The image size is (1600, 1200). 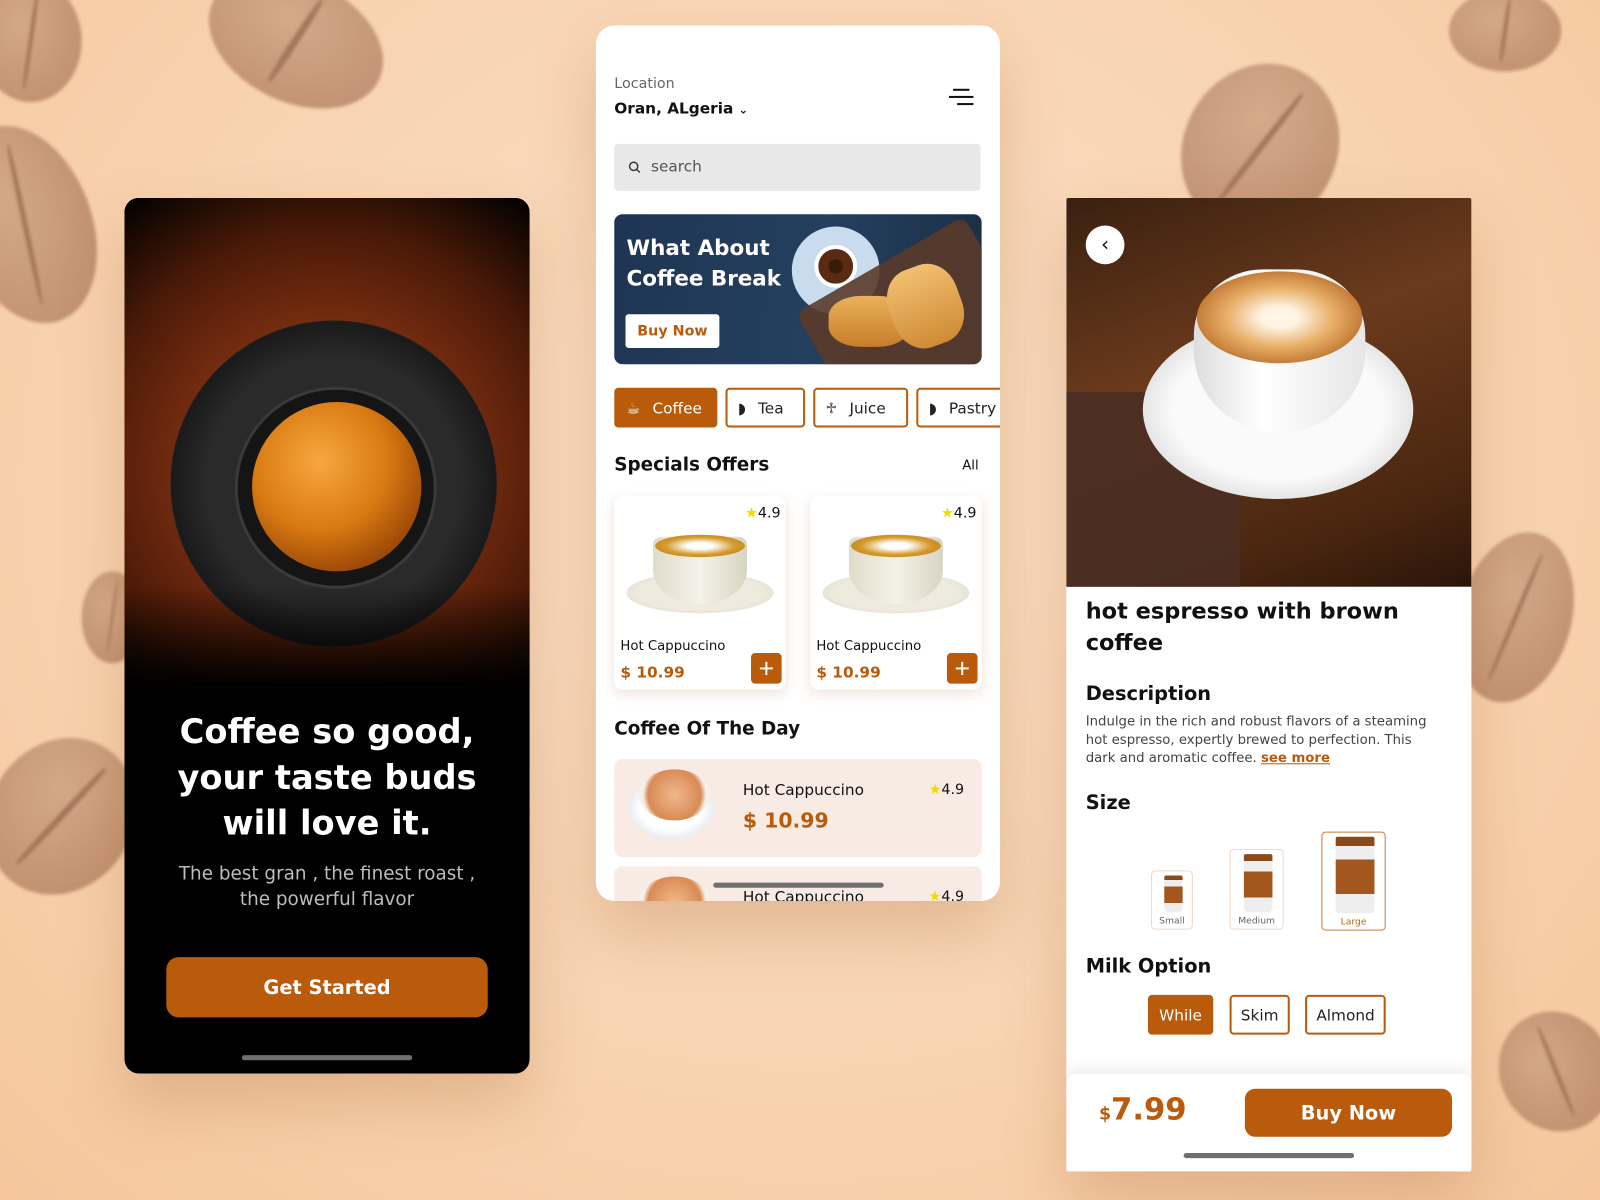 I want to click on buy-now-button: Buy Now, so click(x=1348, y=1112).